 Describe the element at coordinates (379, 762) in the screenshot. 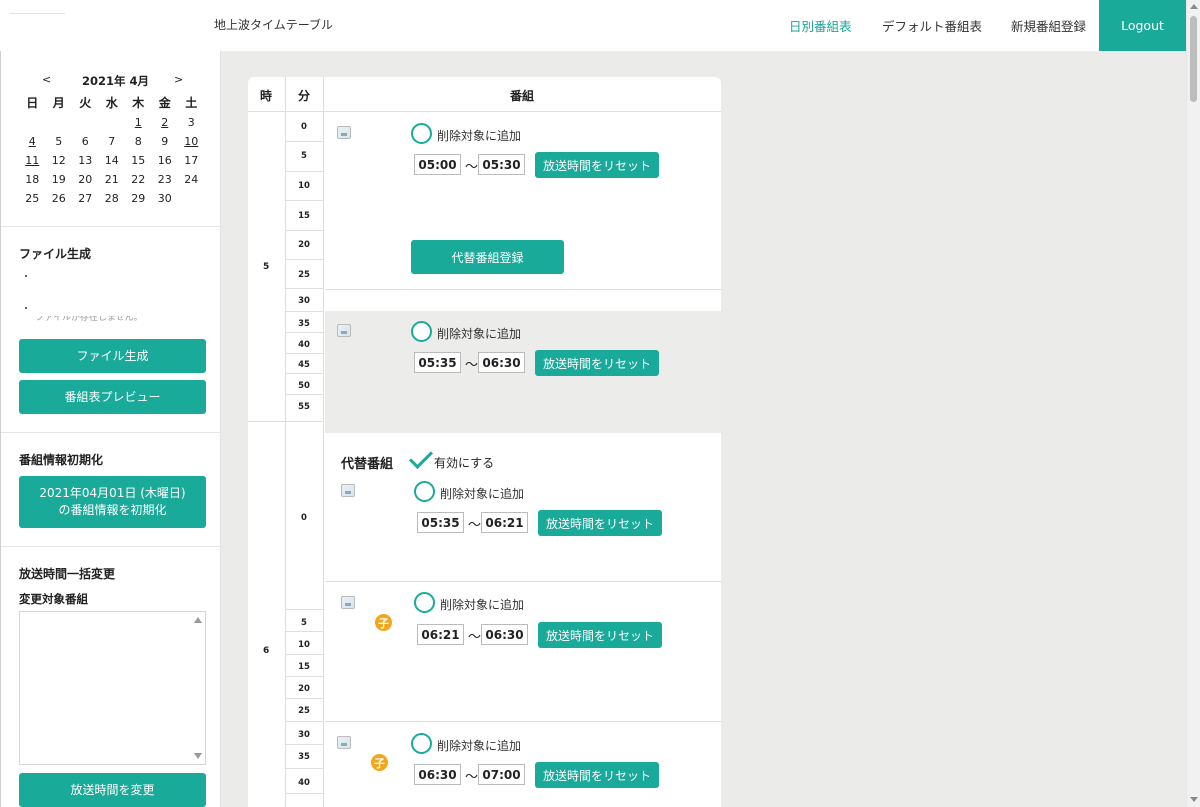

I see `kids-badge-icon: 子` at that location.